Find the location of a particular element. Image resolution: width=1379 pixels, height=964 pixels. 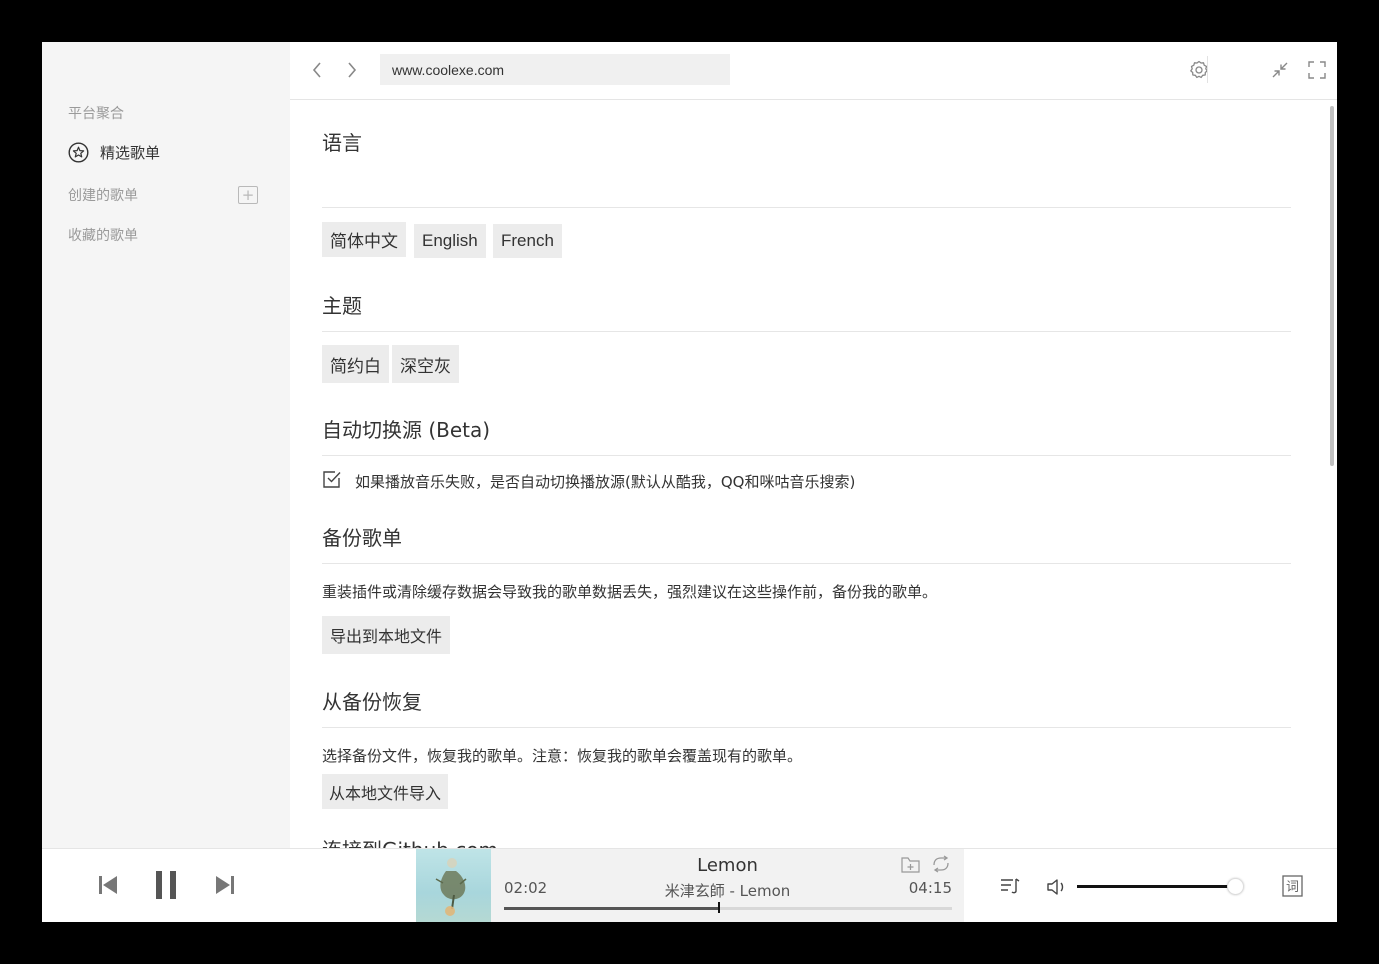

skip-forward-icon is located at coordinates (225, 885).